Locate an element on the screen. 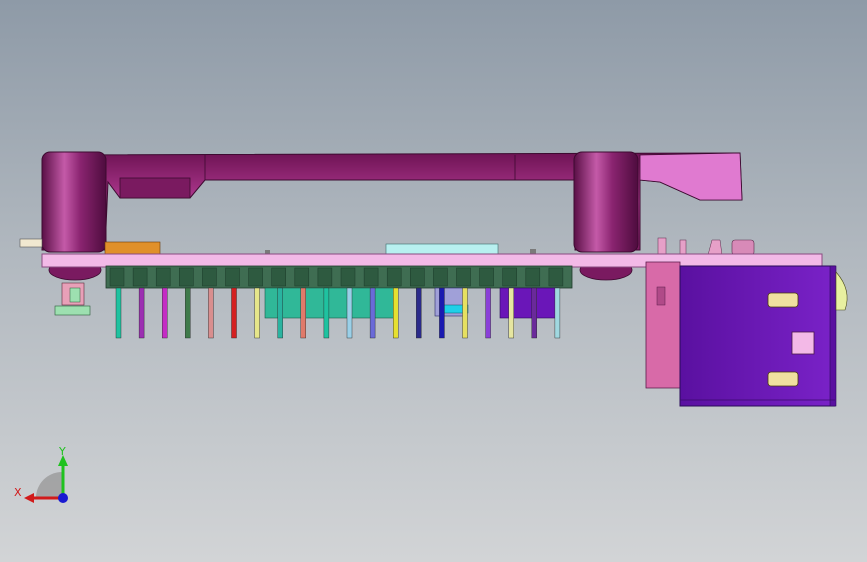 The width and height of the screenshot is (867, 562). y-axis-label: Y is located at coordinates (62, 451).